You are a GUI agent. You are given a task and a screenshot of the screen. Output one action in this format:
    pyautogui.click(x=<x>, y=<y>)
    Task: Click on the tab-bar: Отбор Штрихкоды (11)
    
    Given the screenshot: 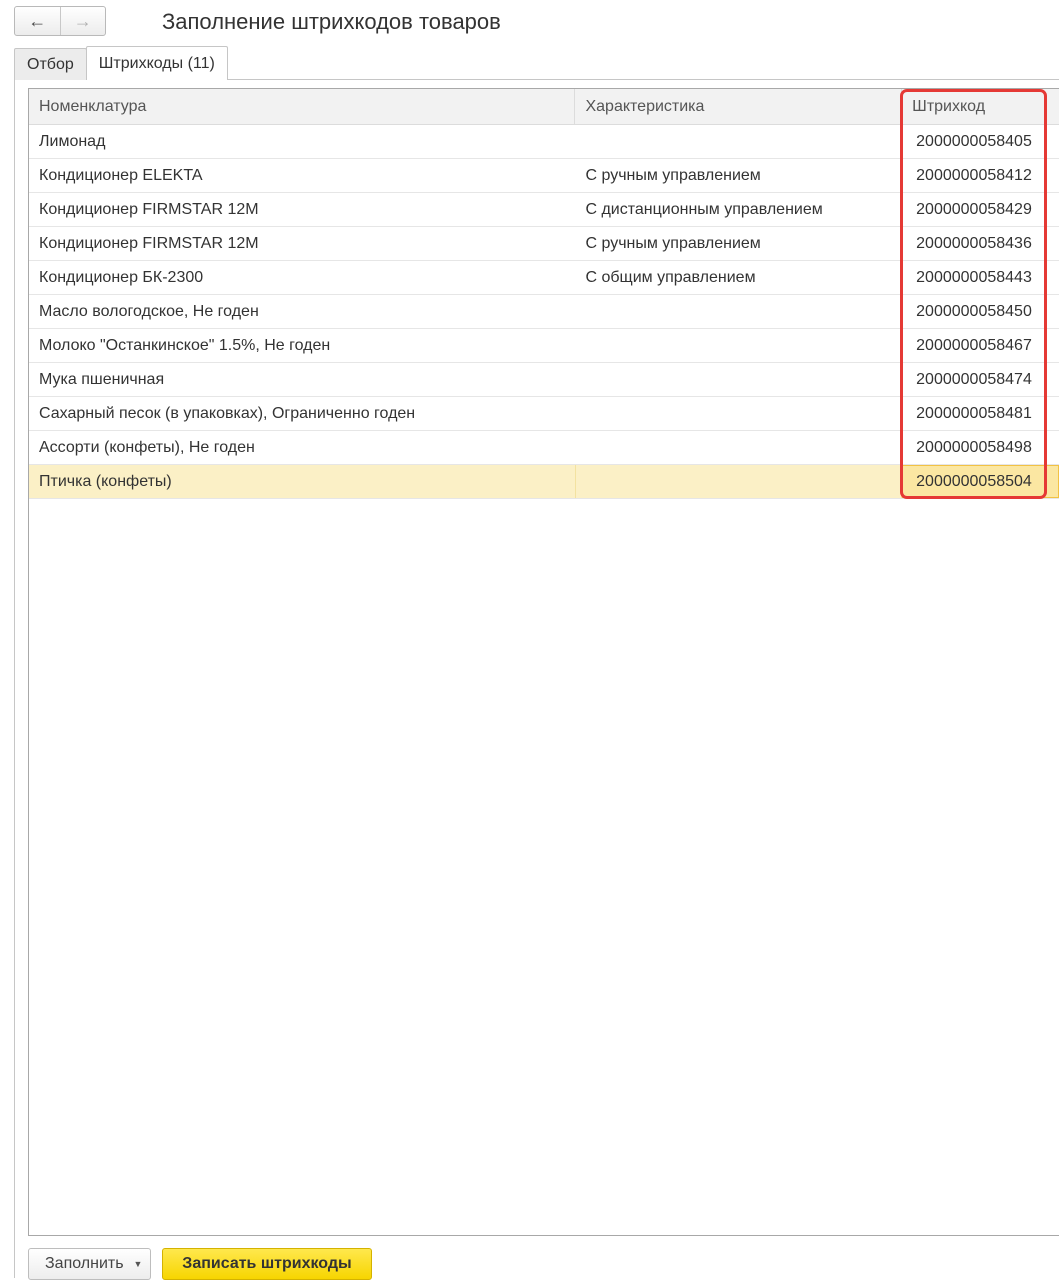 What is the action you would take?
    pyautogui.click(x=121, y=63)
    